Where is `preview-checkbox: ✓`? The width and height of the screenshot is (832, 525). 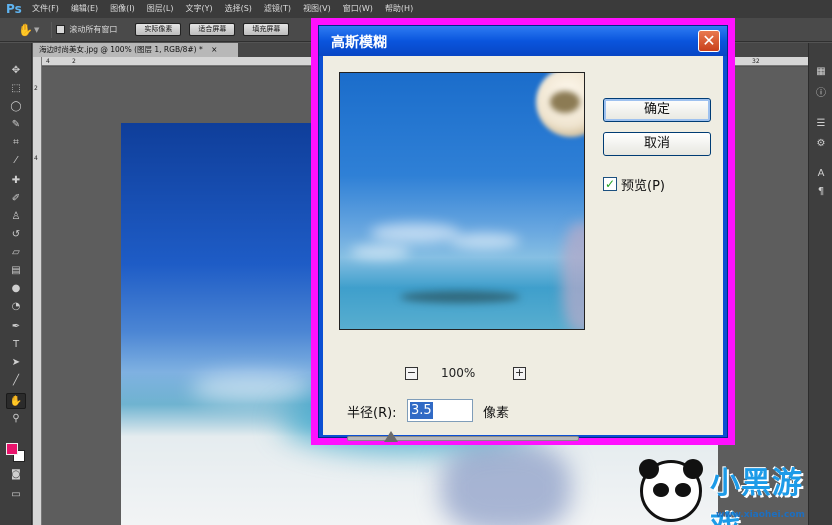 preview-checkbox: ✓ is located at coordinates (610, 184).